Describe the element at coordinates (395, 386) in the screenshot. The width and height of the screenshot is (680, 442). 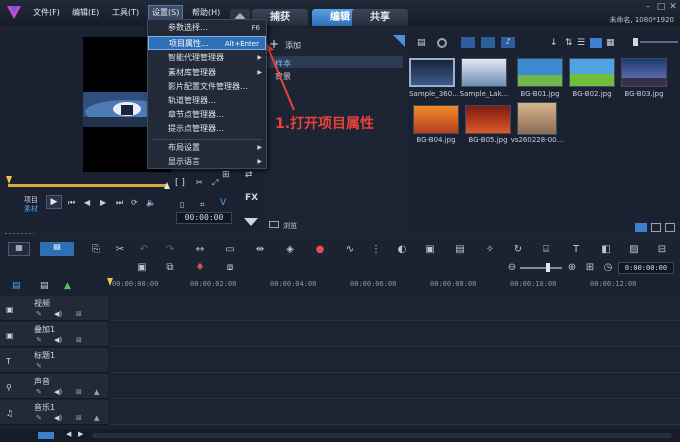
I see `track-lane-voice` at that location.